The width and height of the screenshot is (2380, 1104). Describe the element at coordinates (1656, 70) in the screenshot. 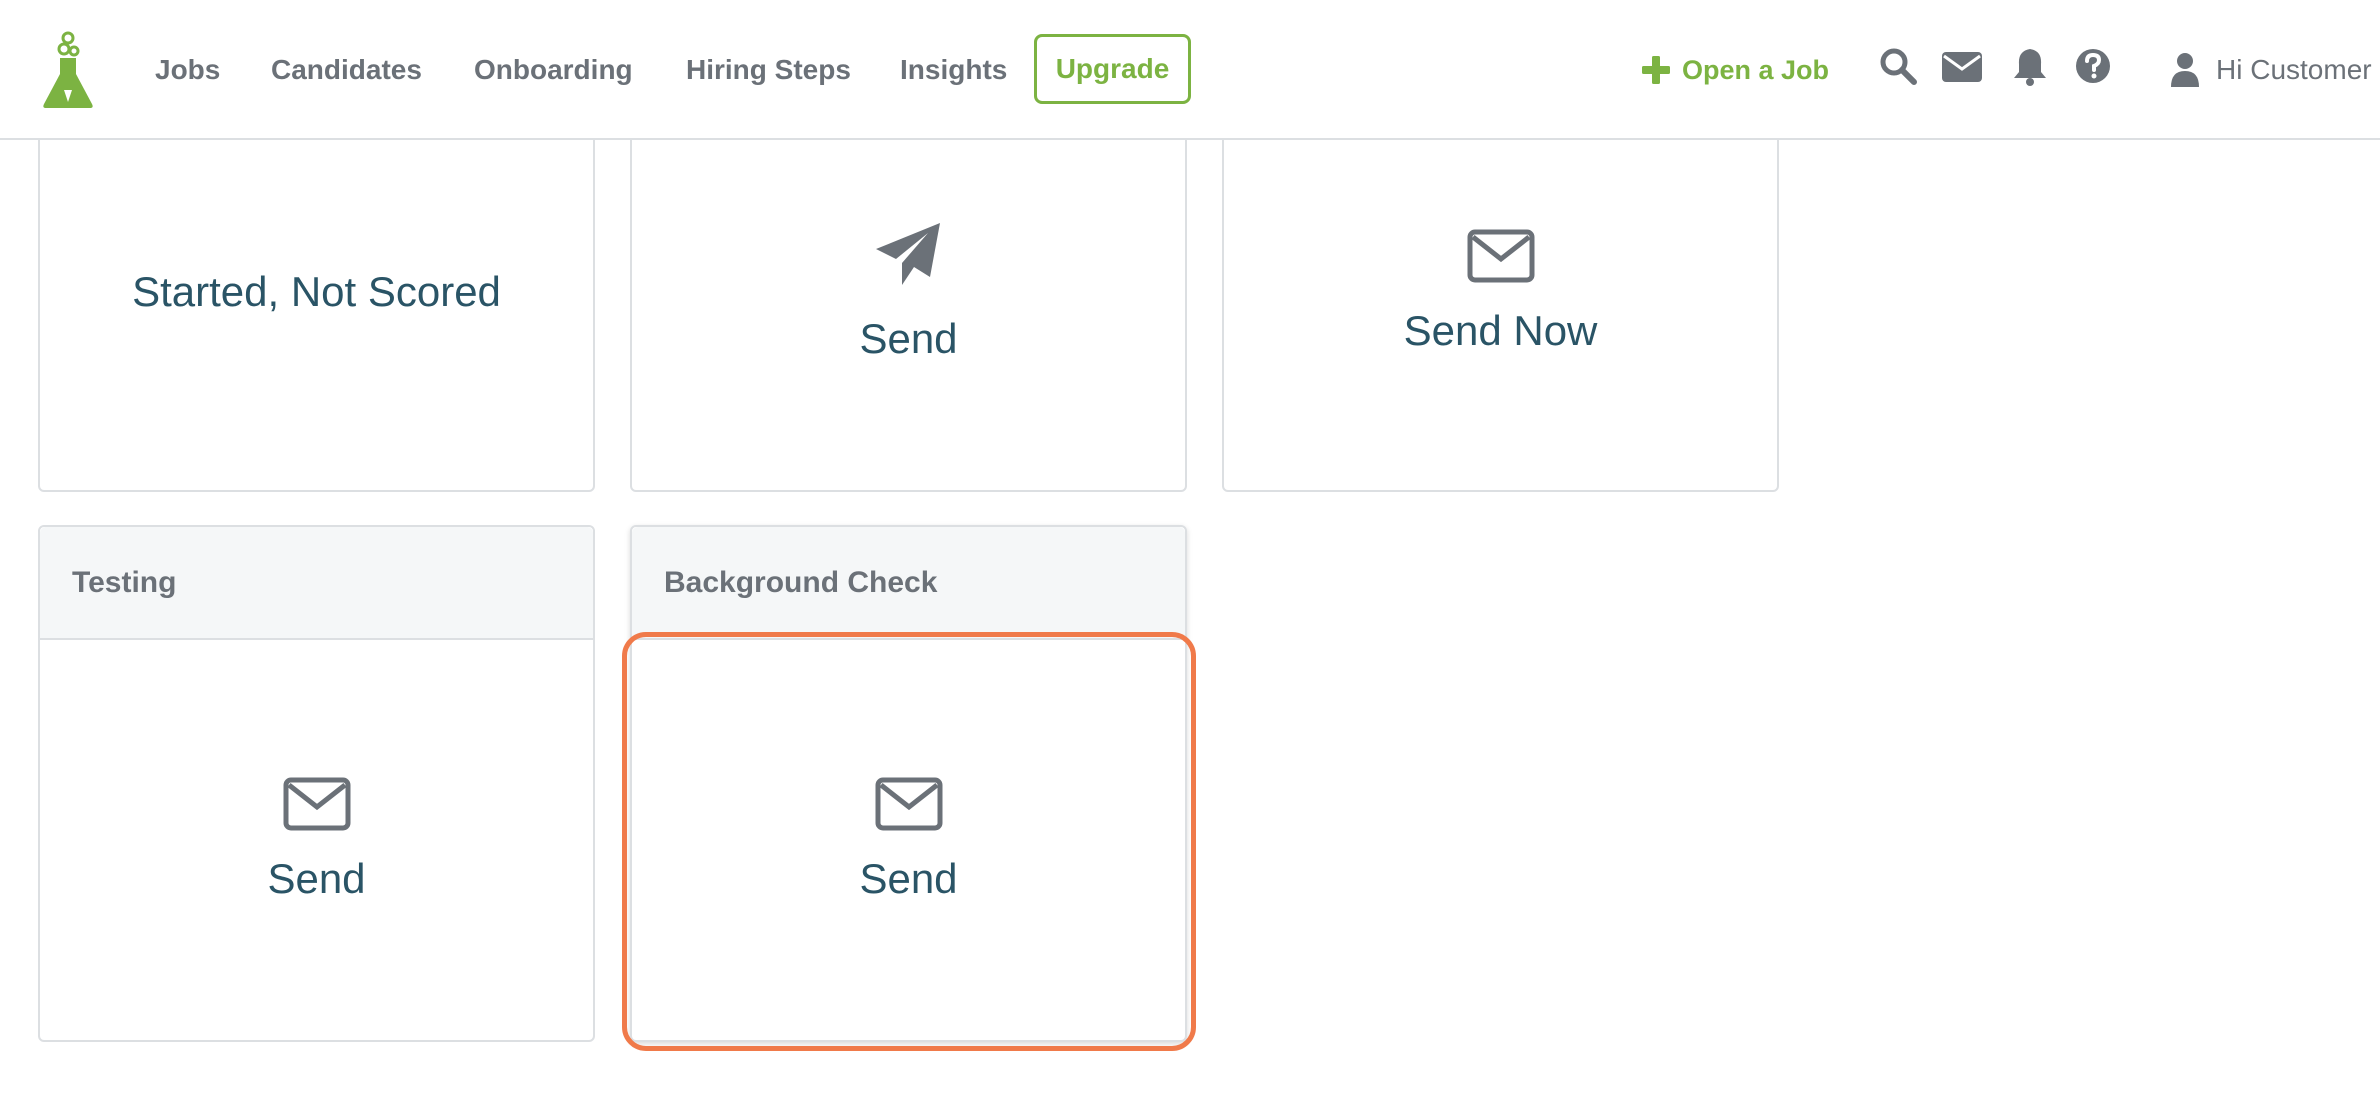

I see `plus-icon` at that location.